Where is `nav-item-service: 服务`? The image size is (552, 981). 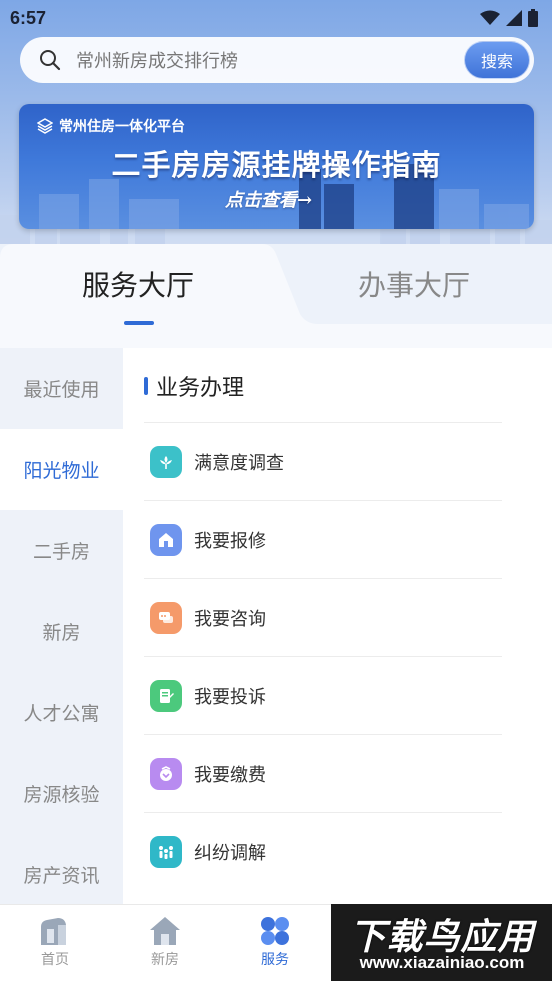
nav-item-service: 服务 is located at coordinates (275, 942).